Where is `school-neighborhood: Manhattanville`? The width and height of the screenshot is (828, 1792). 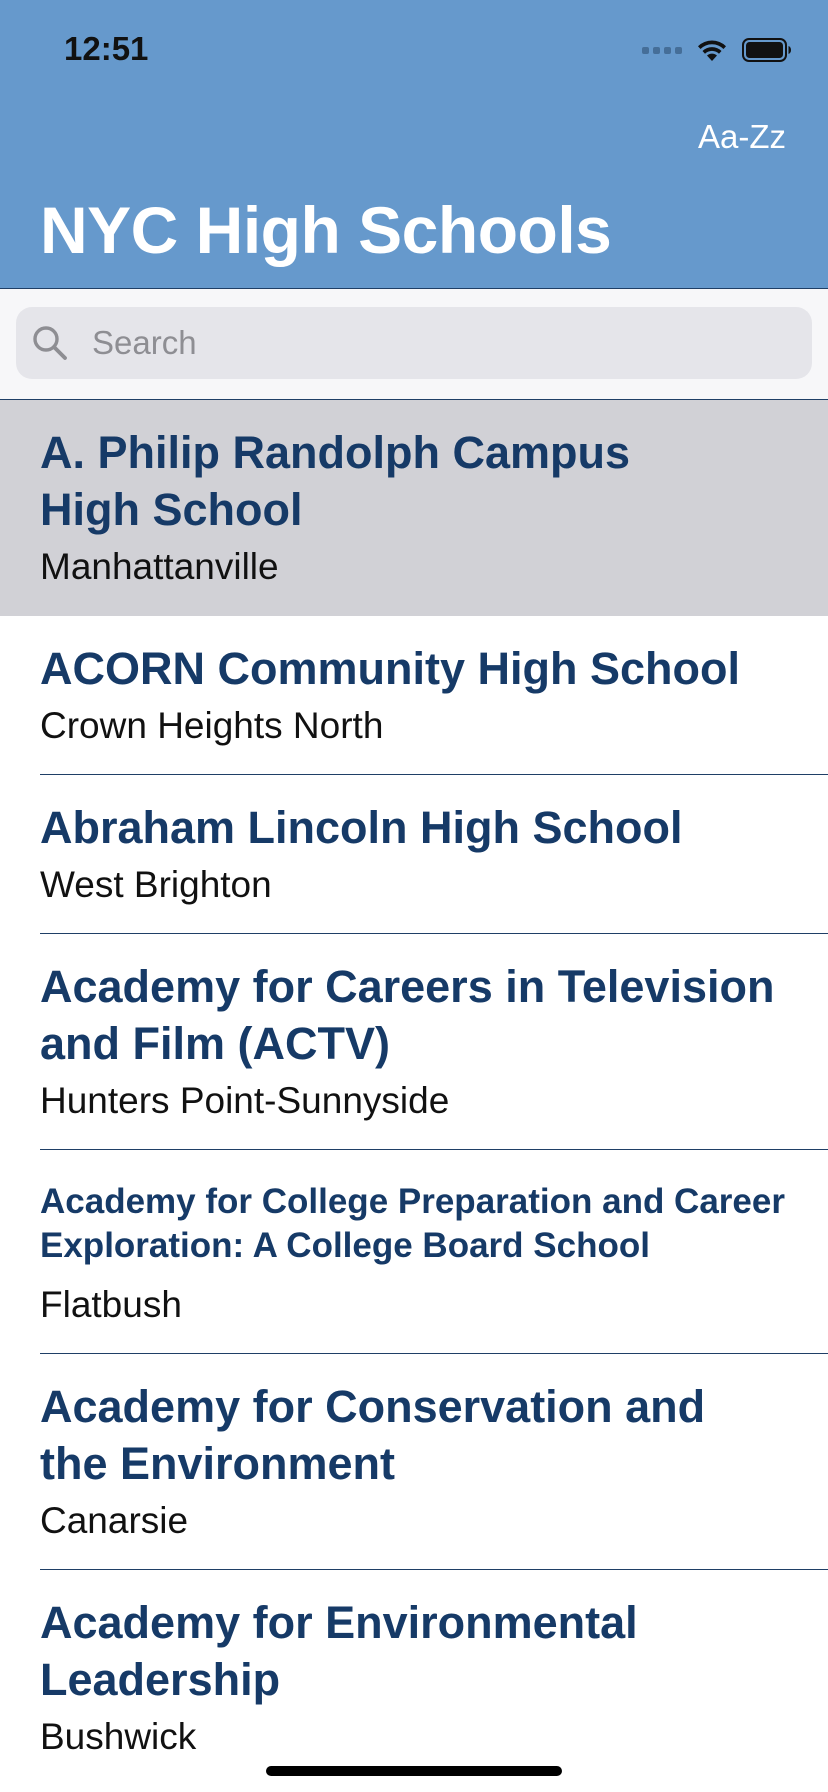
school-neighborhood: Manhattanville is located at coordinates (159, 566).